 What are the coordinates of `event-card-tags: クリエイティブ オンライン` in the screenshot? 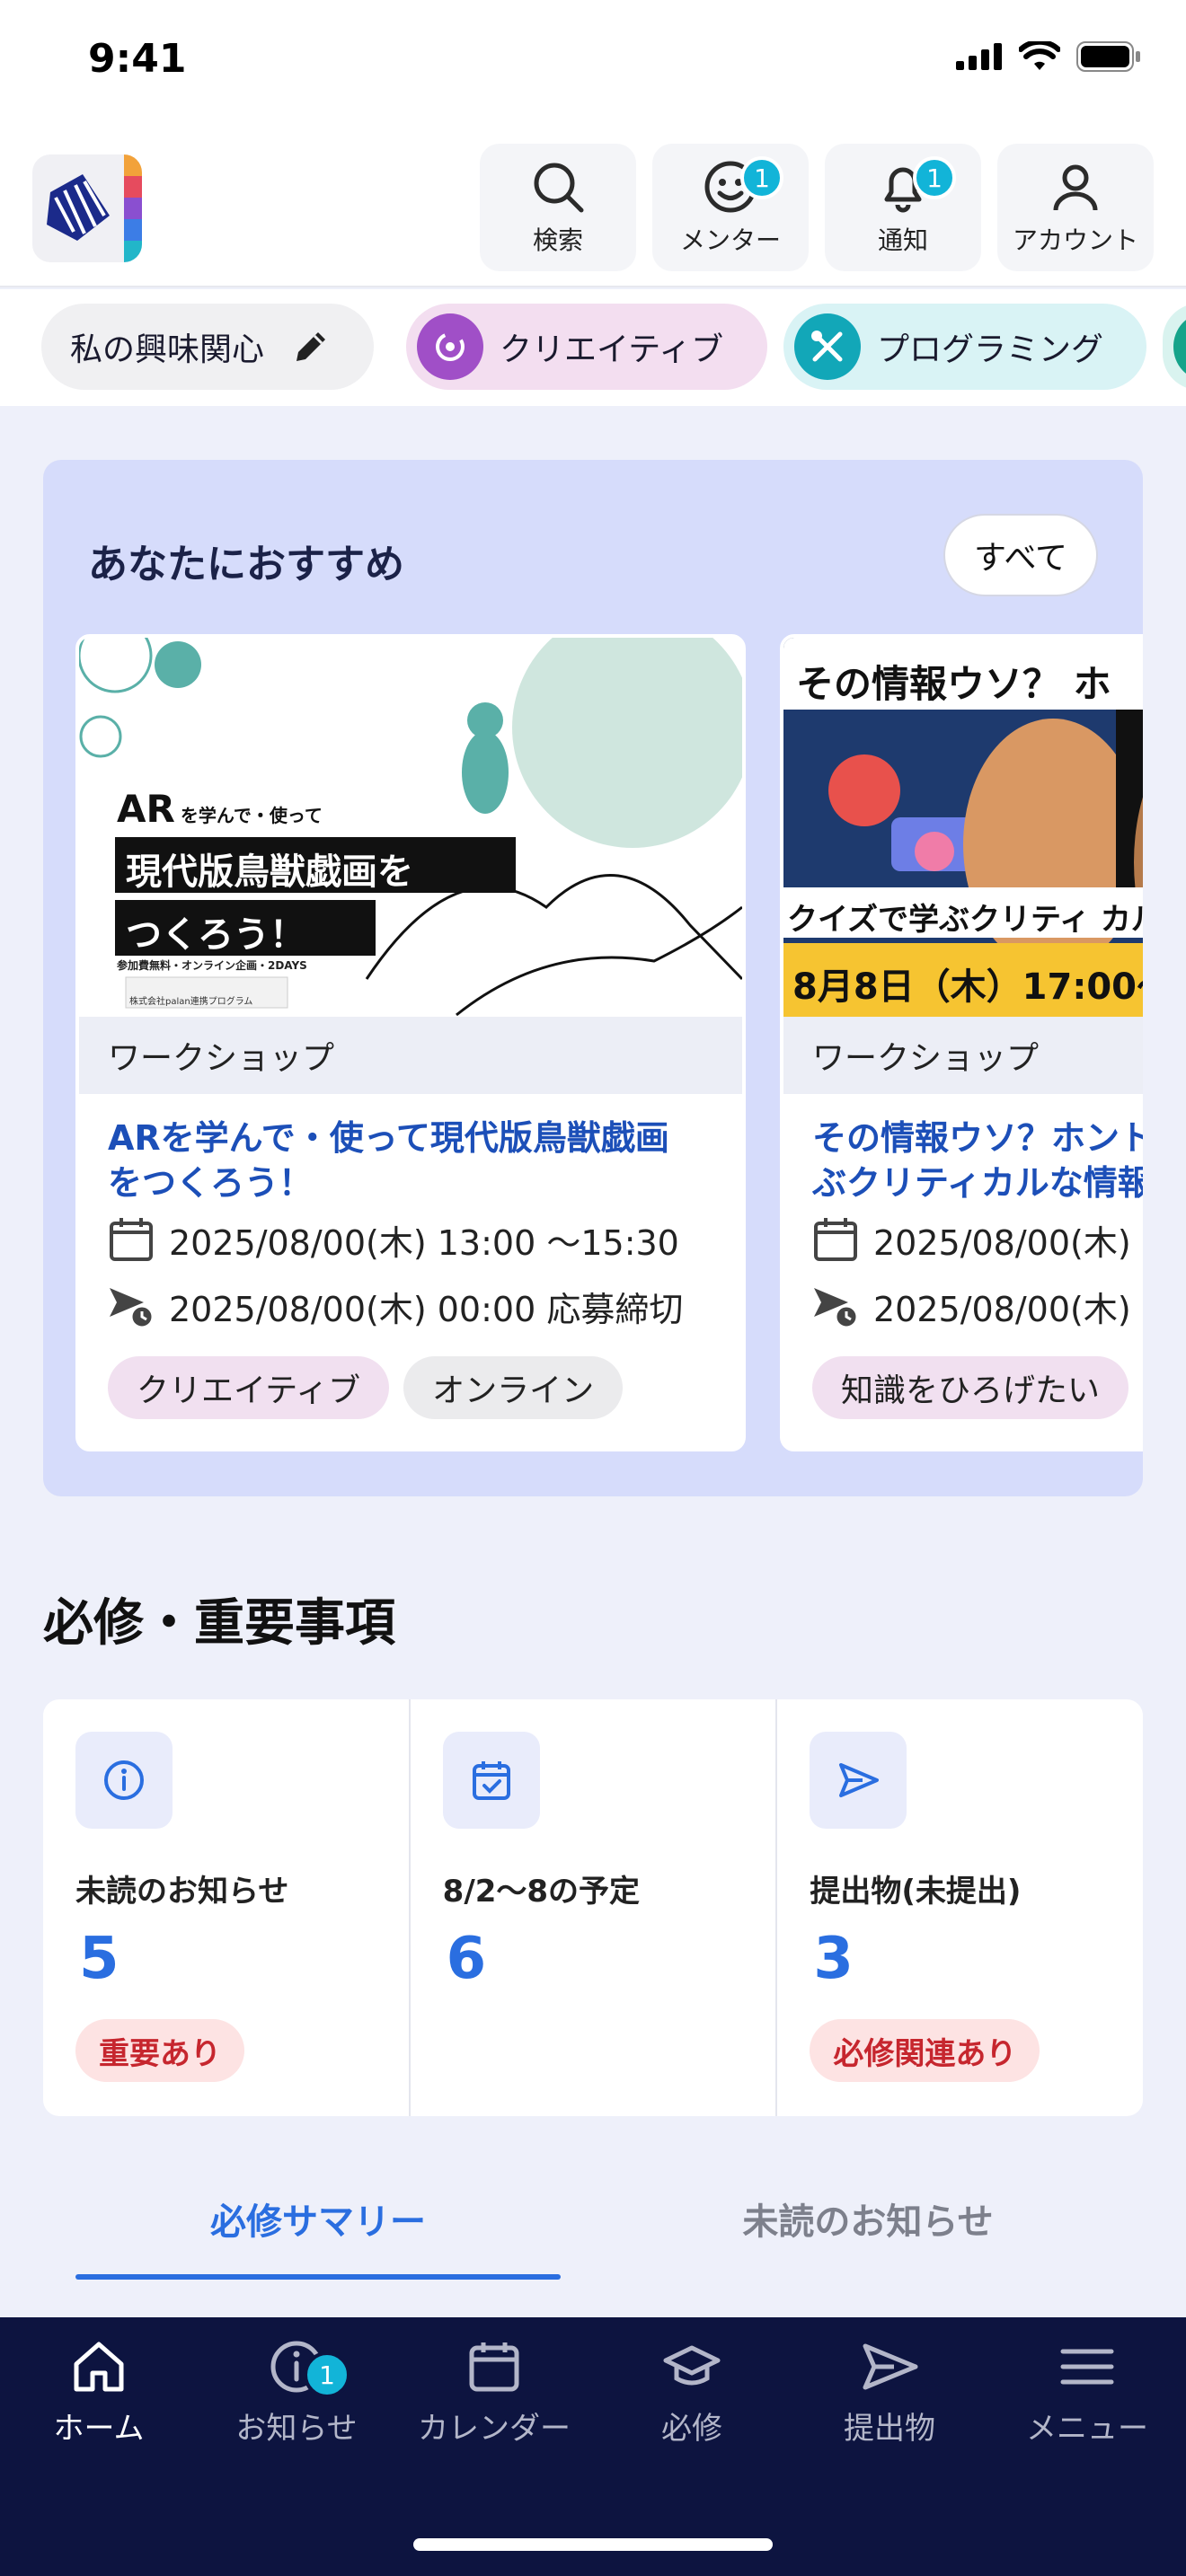 It's located at (366, 1387).